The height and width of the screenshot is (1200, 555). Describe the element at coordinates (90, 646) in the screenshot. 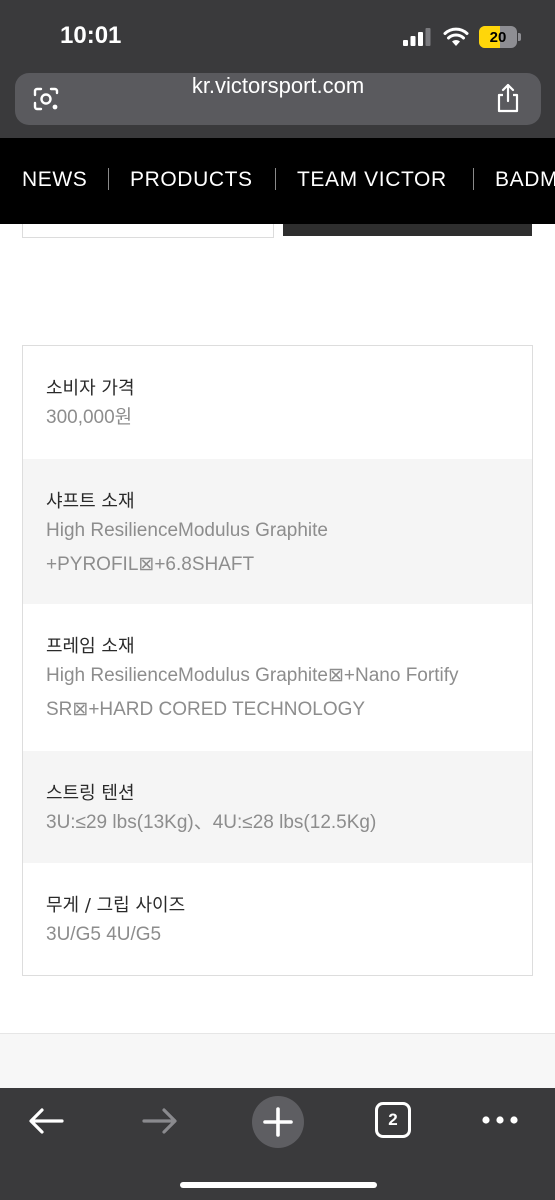

I see `spec-label: 프레임 소재` at that location.